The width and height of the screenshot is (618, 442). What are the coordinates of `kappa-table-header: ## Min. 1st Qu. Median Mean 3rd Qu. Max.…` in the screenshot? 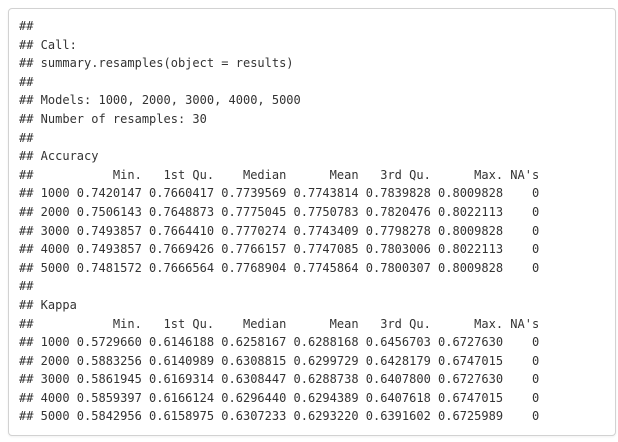 It's located at (279, 323).